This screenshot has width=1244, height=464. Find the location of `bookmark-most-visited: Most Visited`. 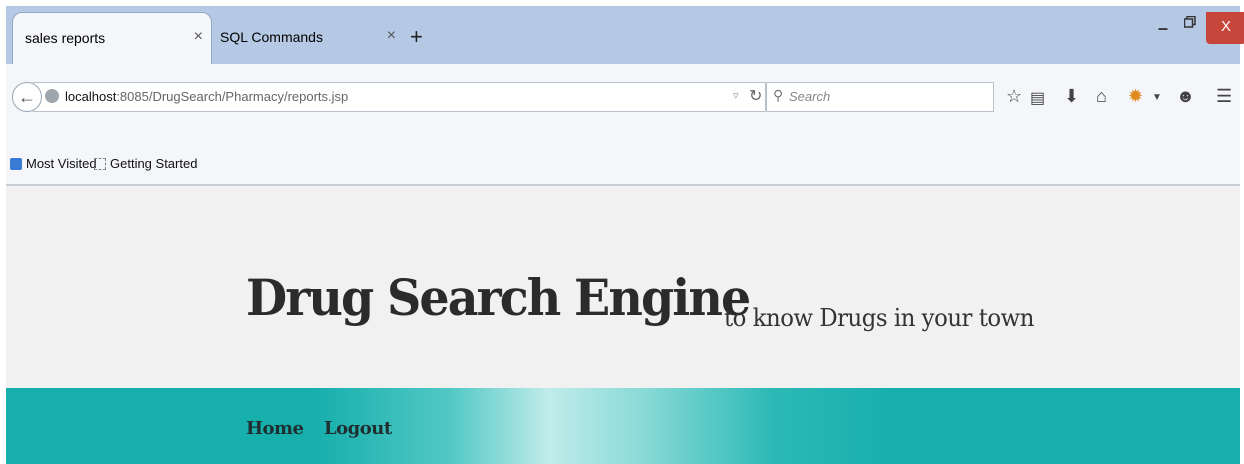

bookmark-most-visited: Most Visited is located at coordinates (53, 163).